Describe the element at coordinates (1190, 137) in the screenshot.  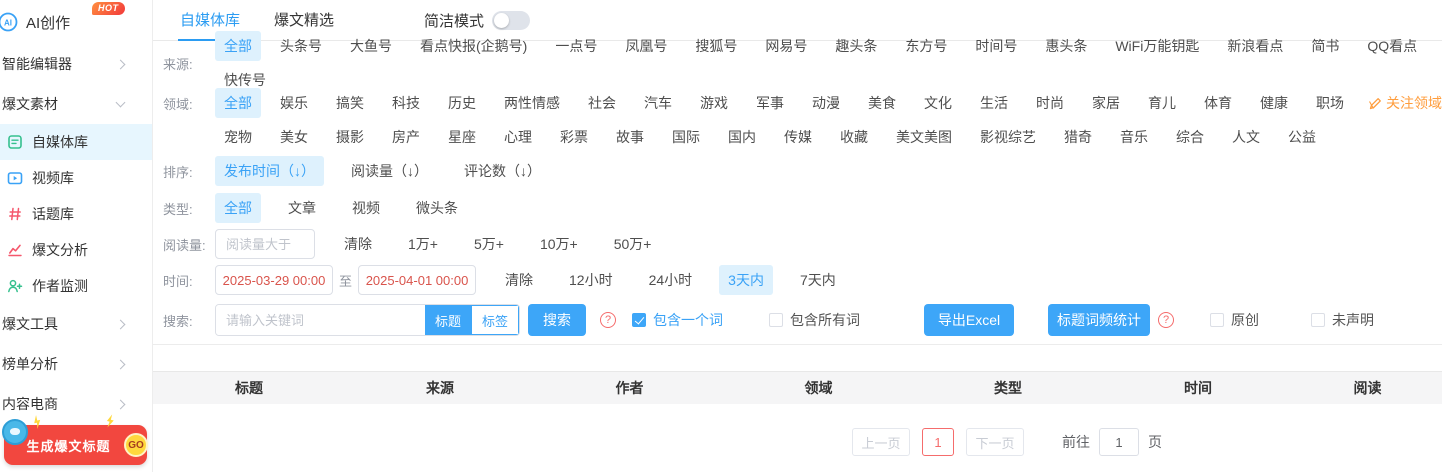
I see `domain-option: 综合` at that location.